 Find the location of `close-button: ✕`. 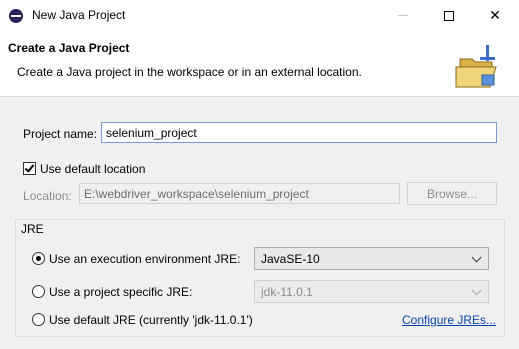

close-button: ✕ is located at coordinates (495, 15).